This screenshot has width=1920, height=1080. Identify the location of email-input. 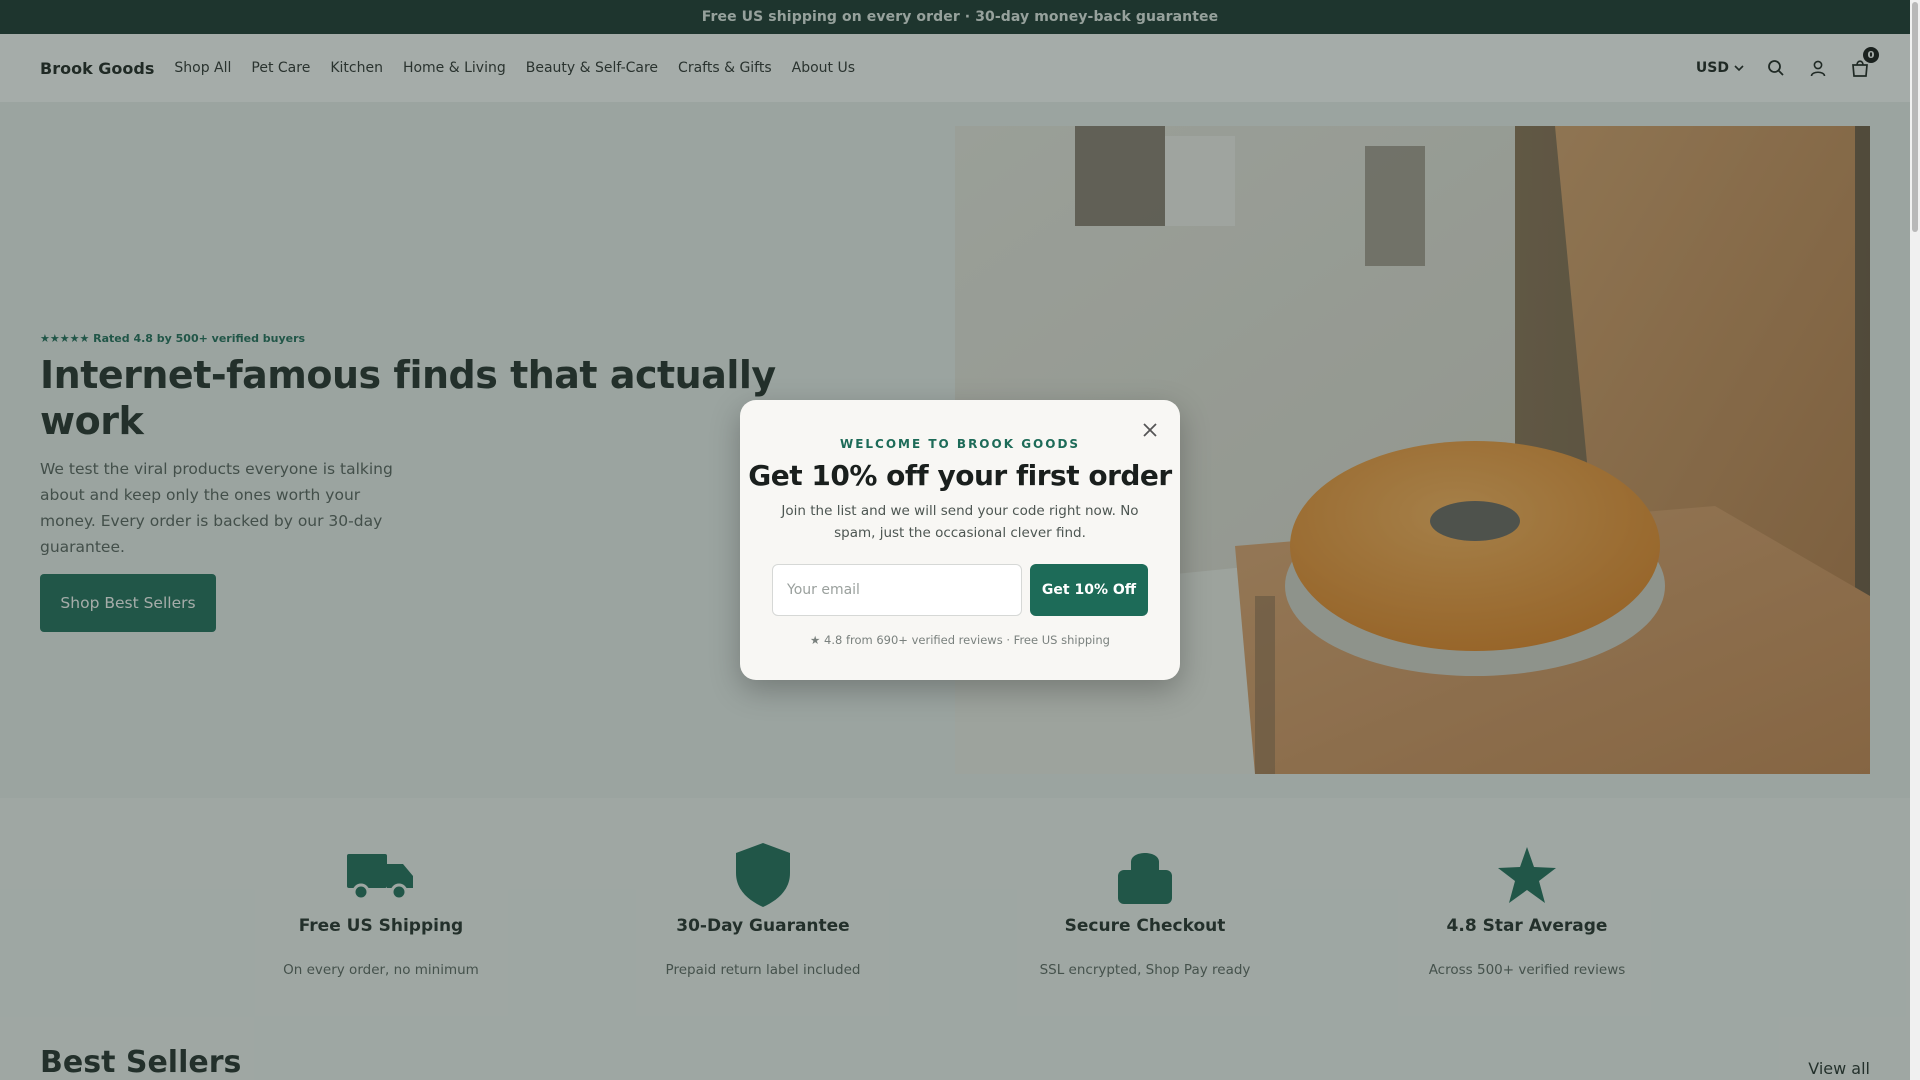
(897, 590).